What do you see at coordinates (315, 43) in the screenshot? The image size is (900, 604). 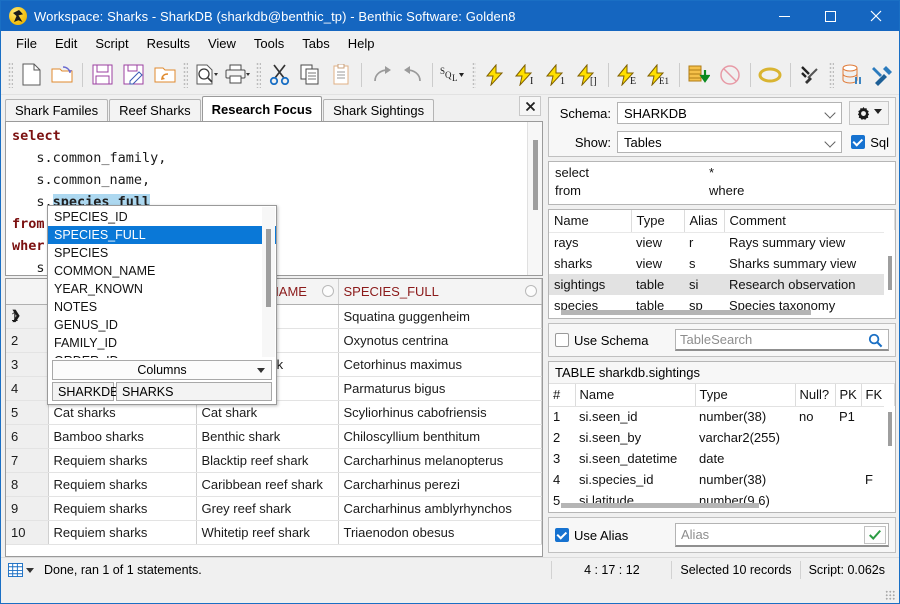 I see `menu-tabs: Tabs` at bounding box center [315, 43].